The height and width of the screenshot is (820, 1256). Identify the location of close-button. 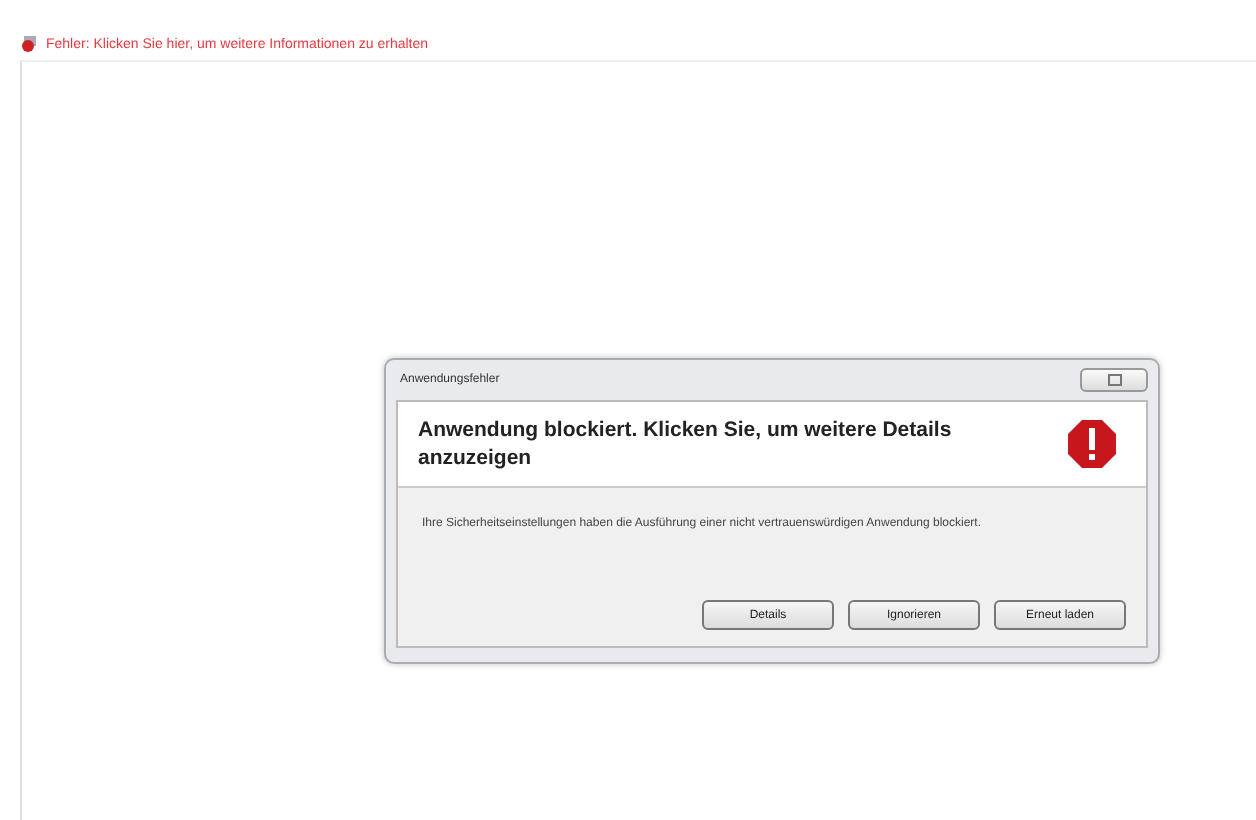
(1114, 380).